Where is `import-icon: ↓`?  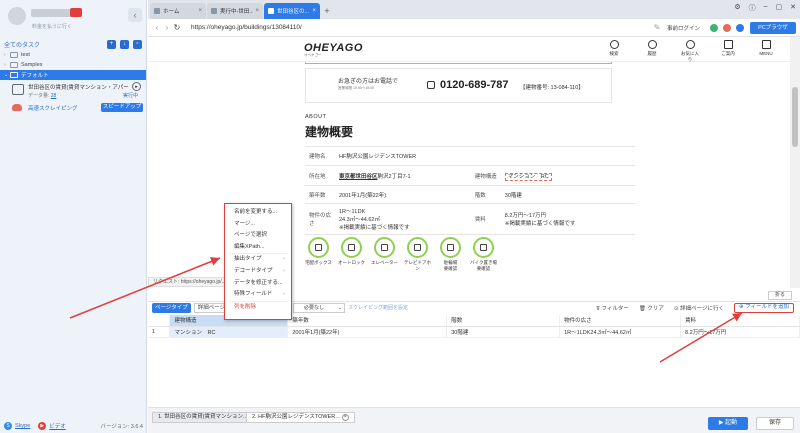
import-icon: ↓ is located at coordinates (124, 44).